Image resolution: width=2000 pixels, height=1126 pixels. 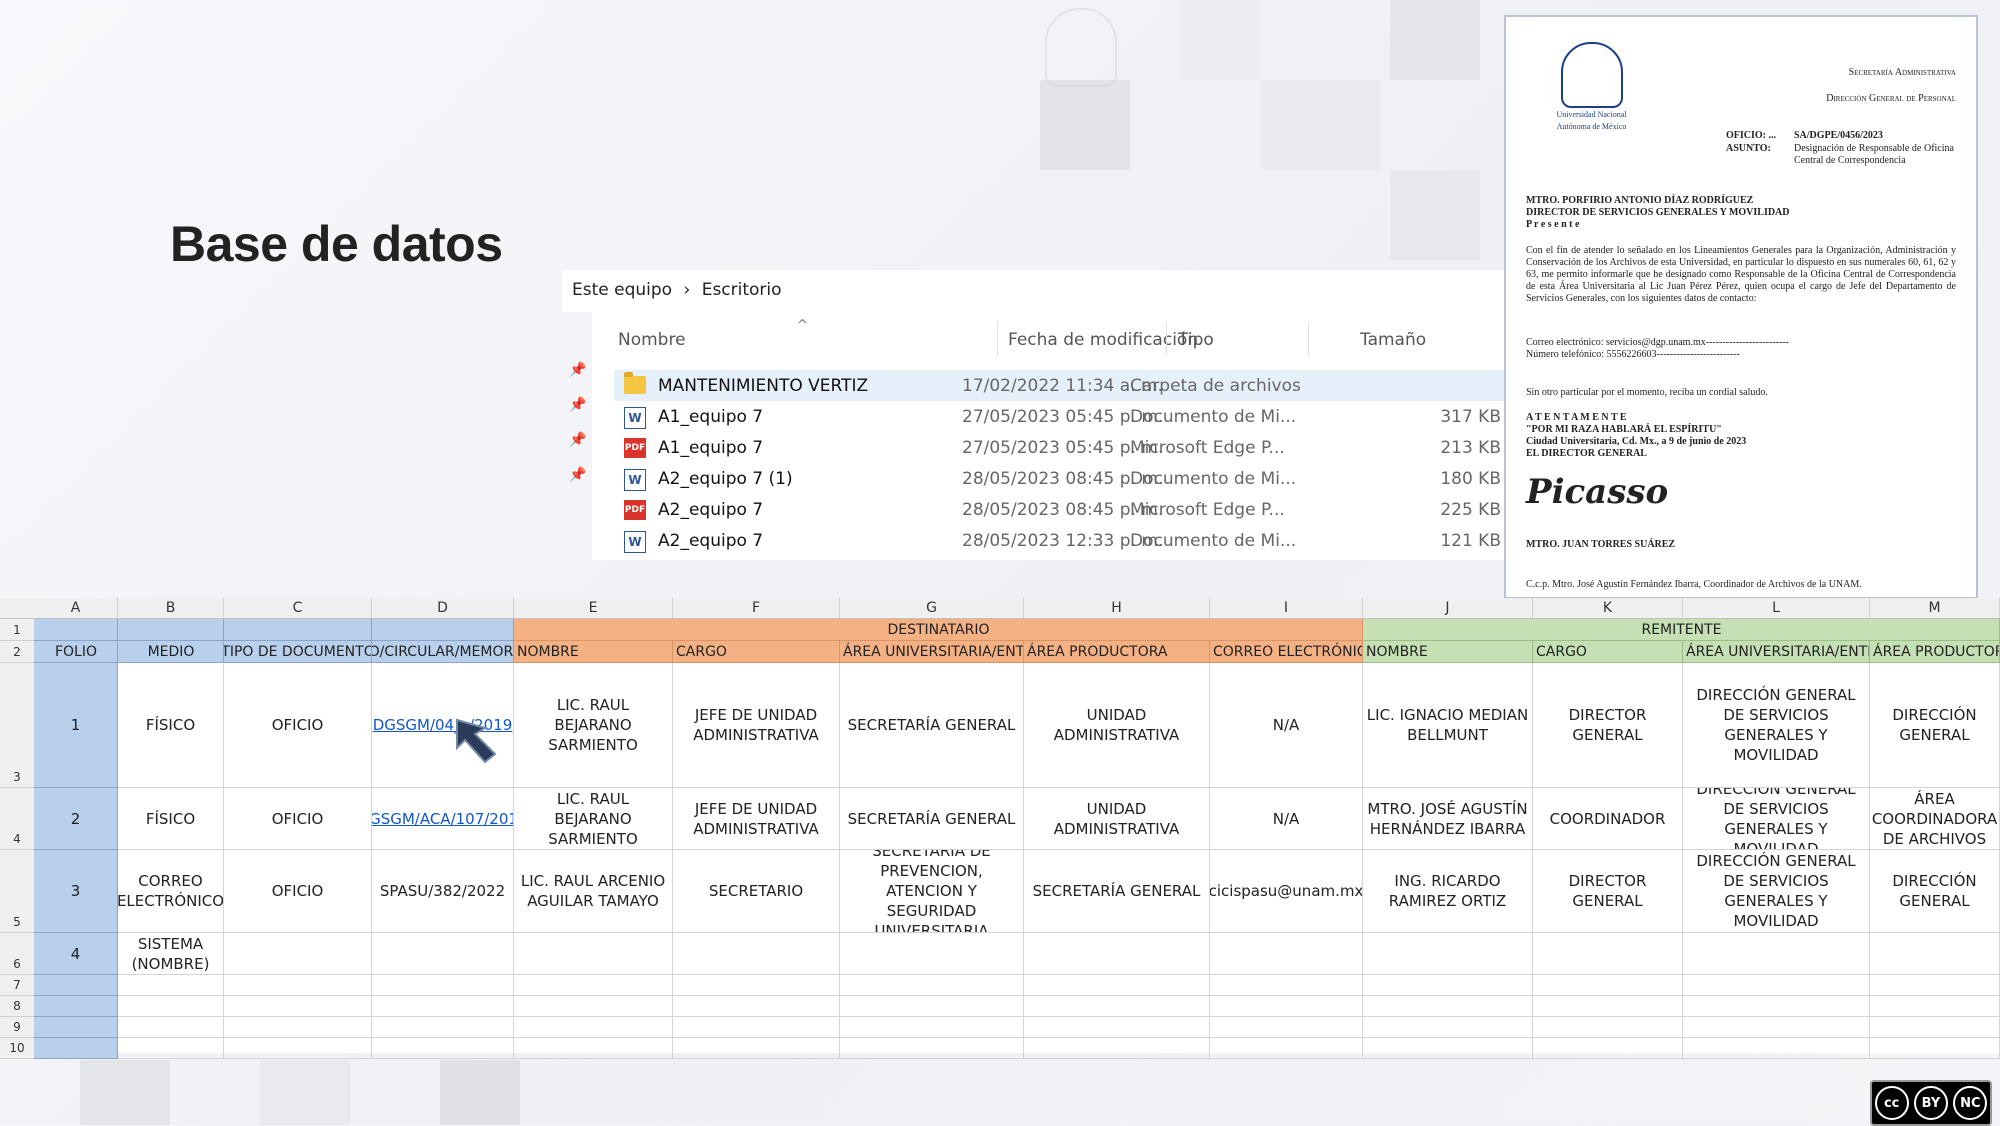 What do you see at coordinates (1608, 608) in the screenshot?
I see `column-header-k: K` at bounding box center [1608, 608].